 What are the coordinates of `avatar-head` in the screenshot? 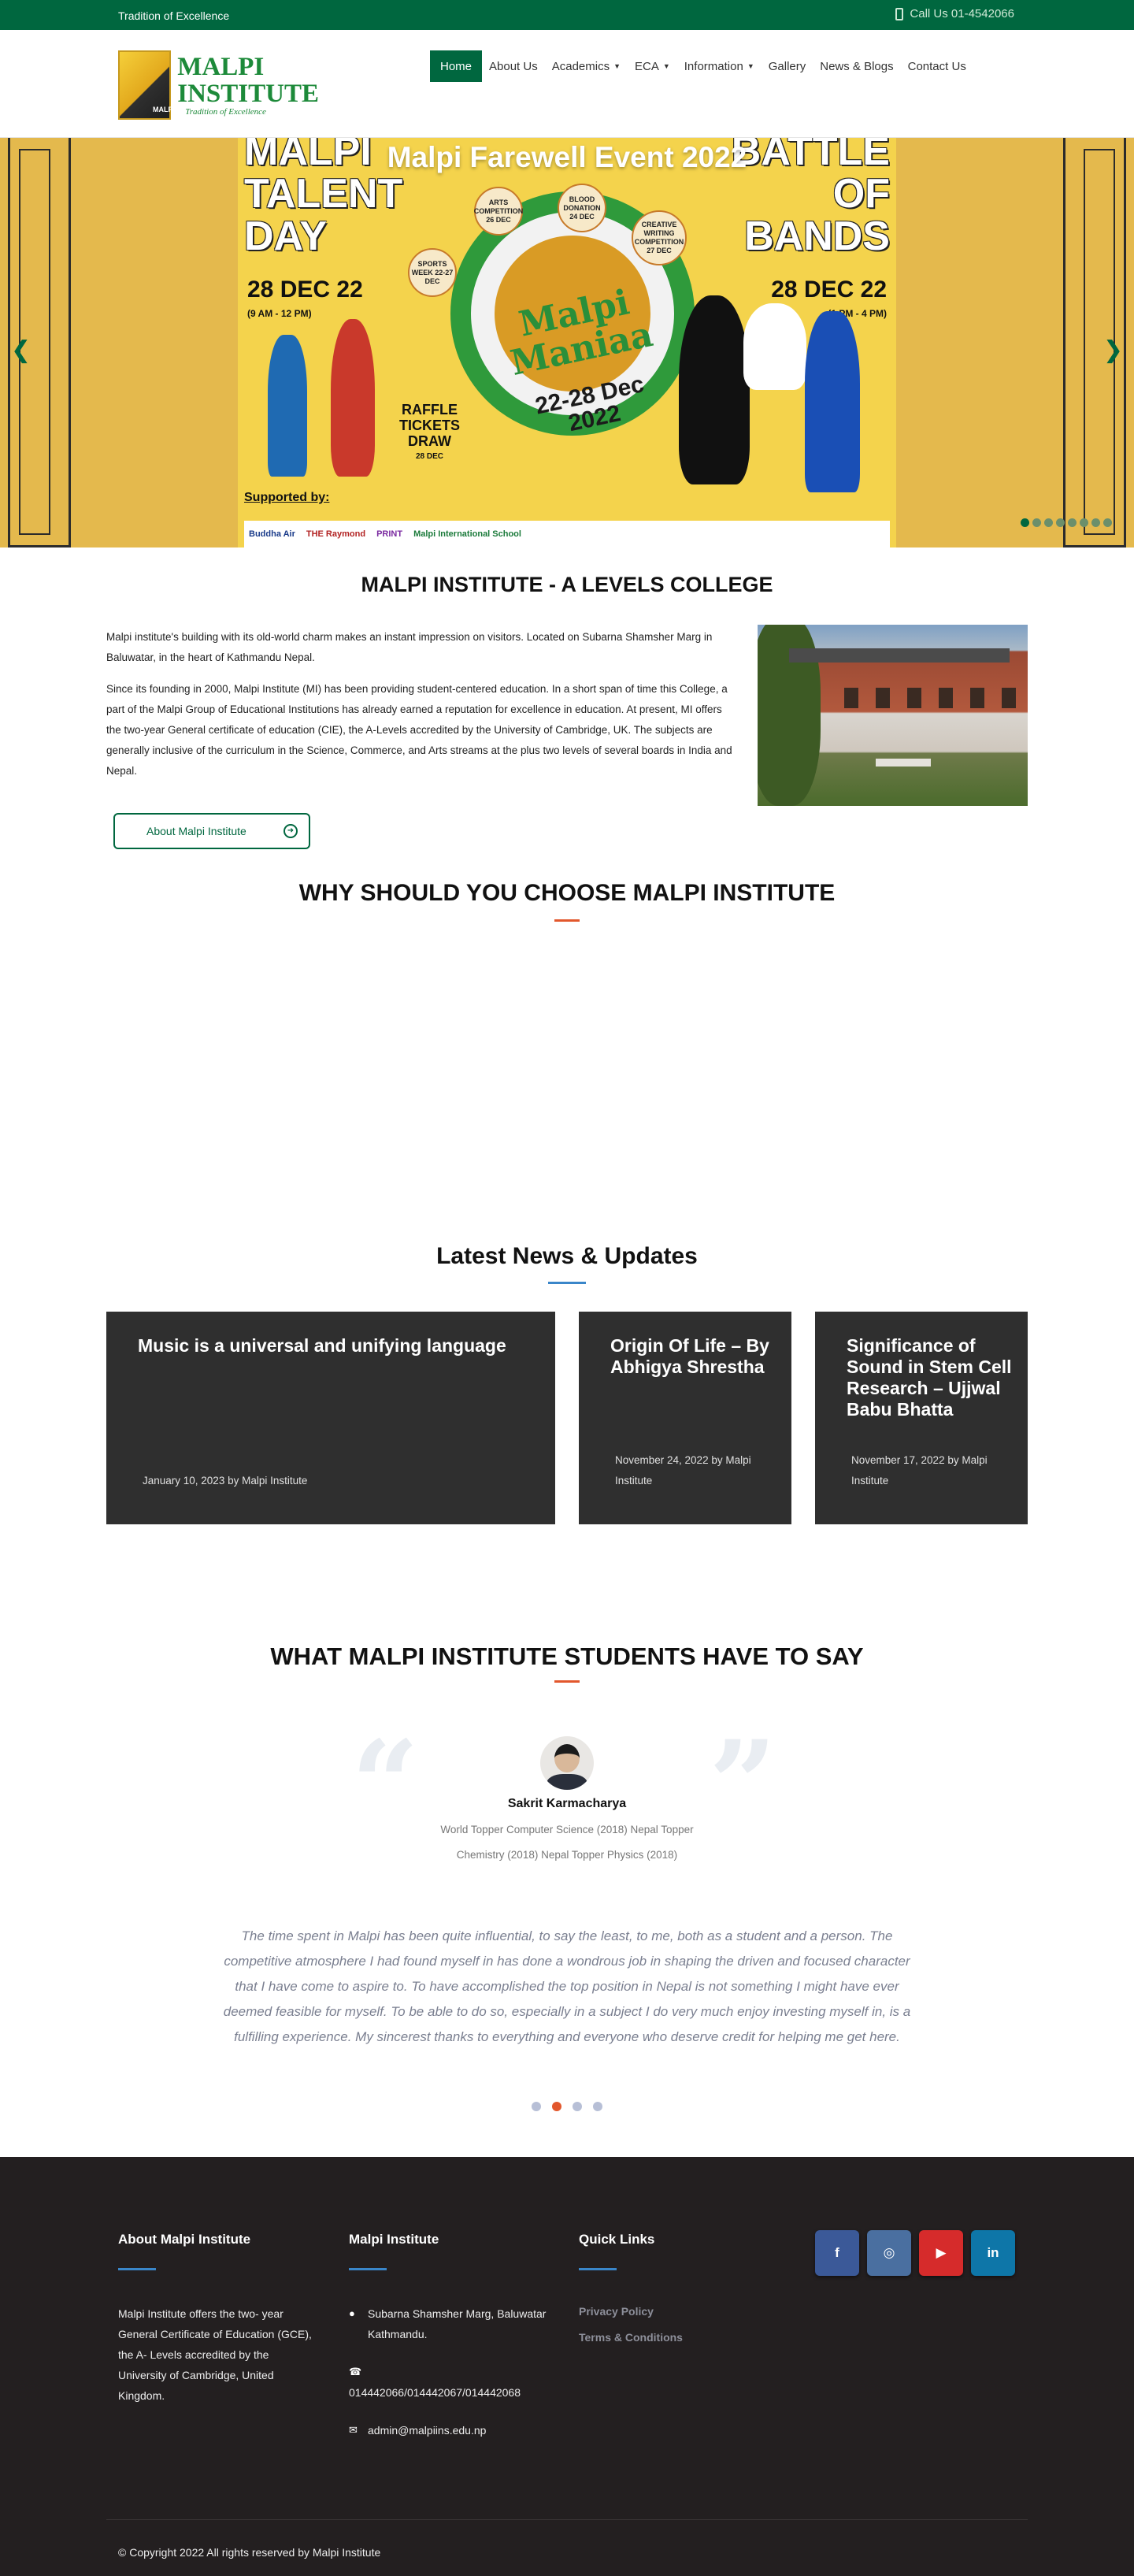 It's located at (567, 1758).